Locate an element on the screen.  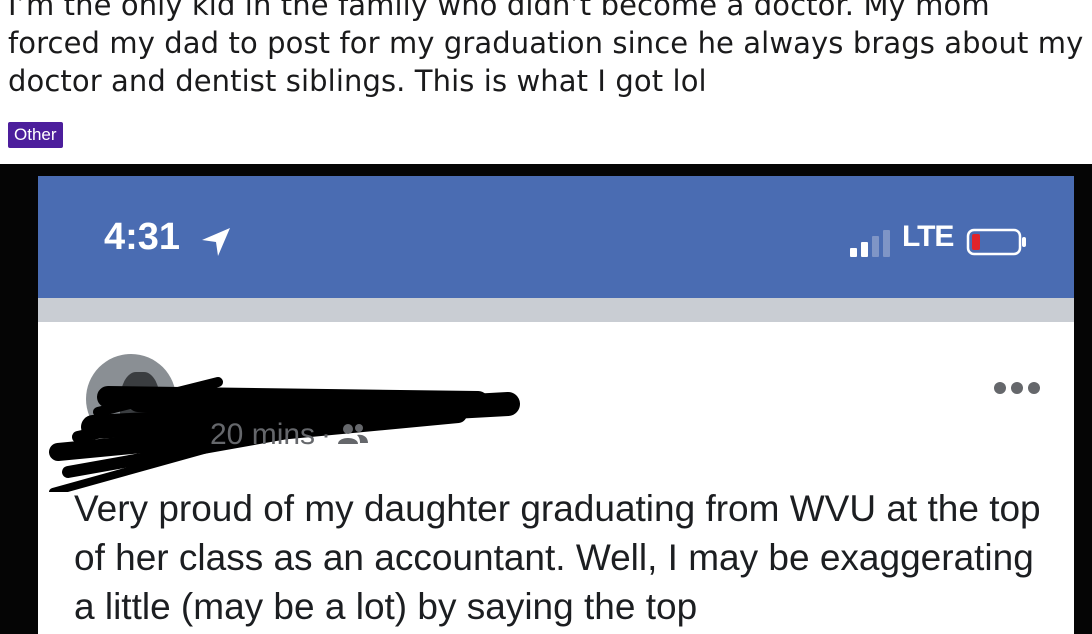
signal-icon is located at coordinates (870, 243).